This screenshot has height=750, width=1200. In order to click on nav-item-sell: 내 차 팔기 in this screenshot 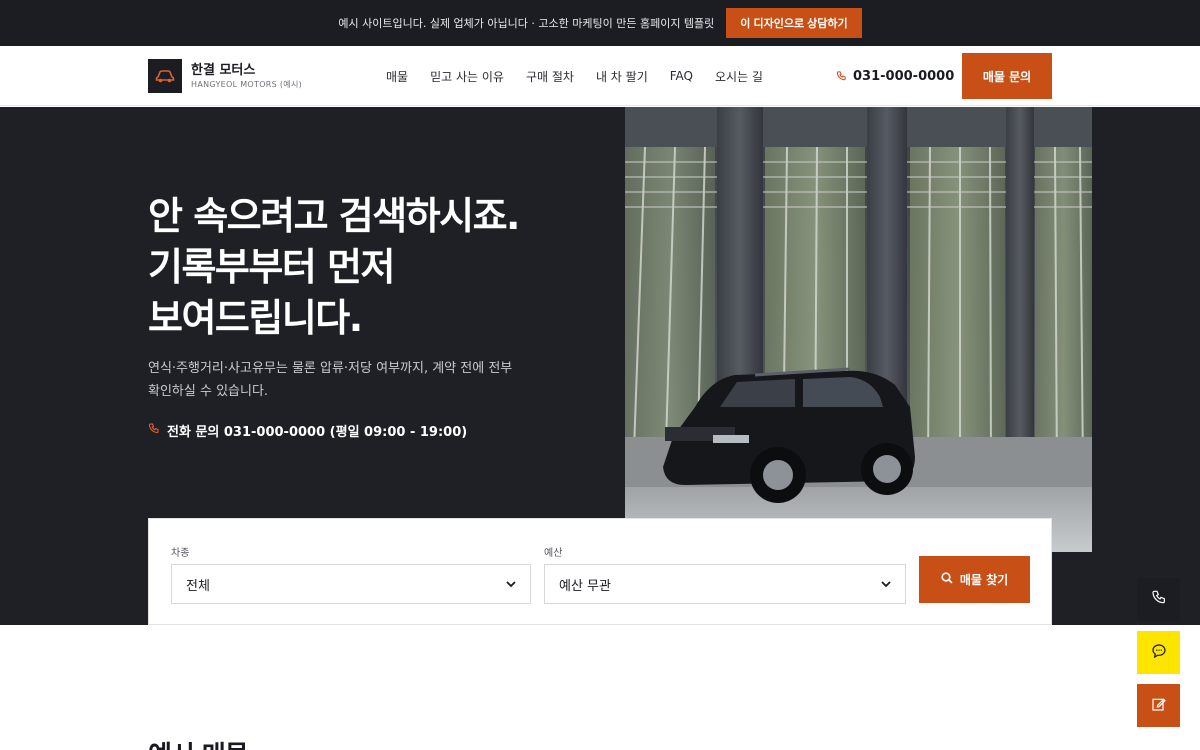, I will do `click(622, 76)`.